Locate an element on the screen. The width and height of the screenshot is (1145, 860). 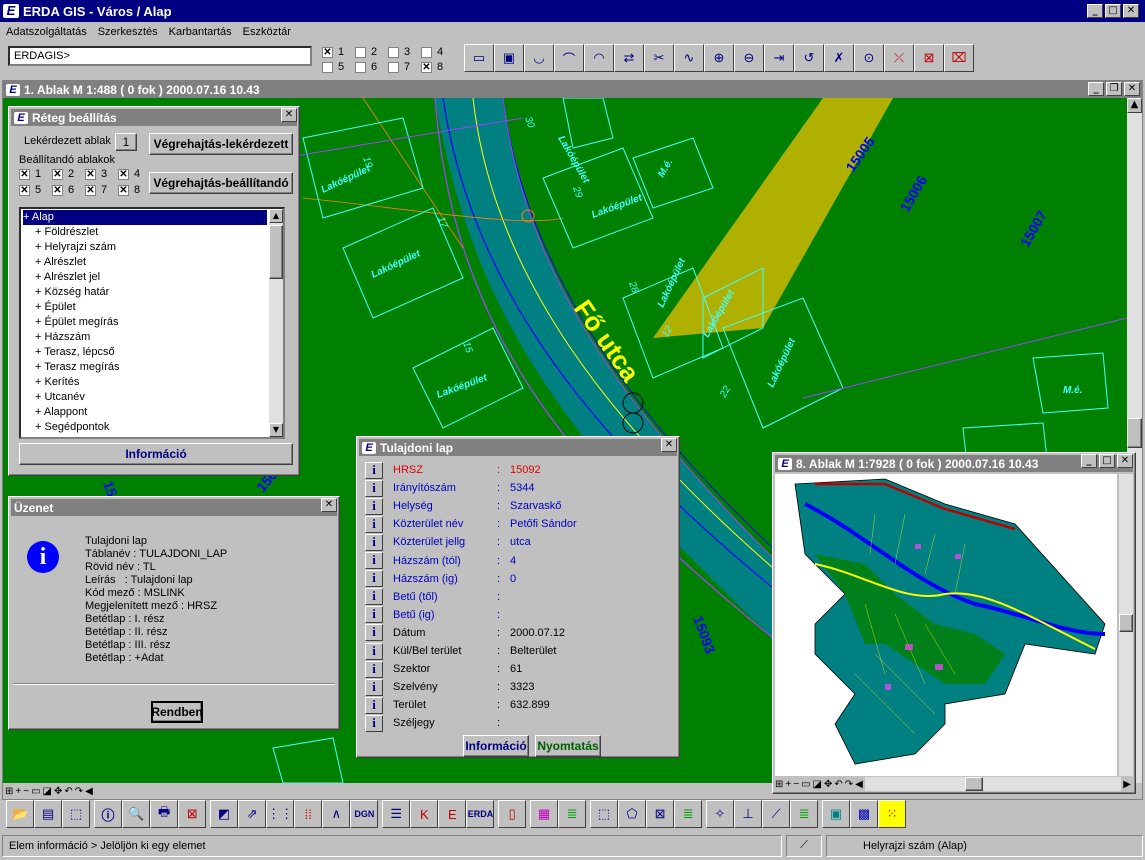
green-list-icon: ≣ is located at coordinates (572, 814).